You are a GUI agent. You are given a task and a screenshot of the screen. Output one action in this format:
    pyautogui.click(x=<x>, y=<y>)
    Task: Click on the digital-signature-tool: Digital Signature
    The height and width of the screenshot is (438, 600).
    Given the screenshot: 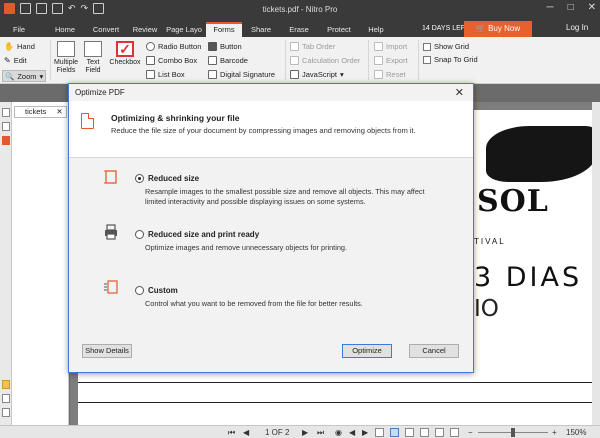 What is the action you would take?
    pyautogui.click(x=241, y=74)
    